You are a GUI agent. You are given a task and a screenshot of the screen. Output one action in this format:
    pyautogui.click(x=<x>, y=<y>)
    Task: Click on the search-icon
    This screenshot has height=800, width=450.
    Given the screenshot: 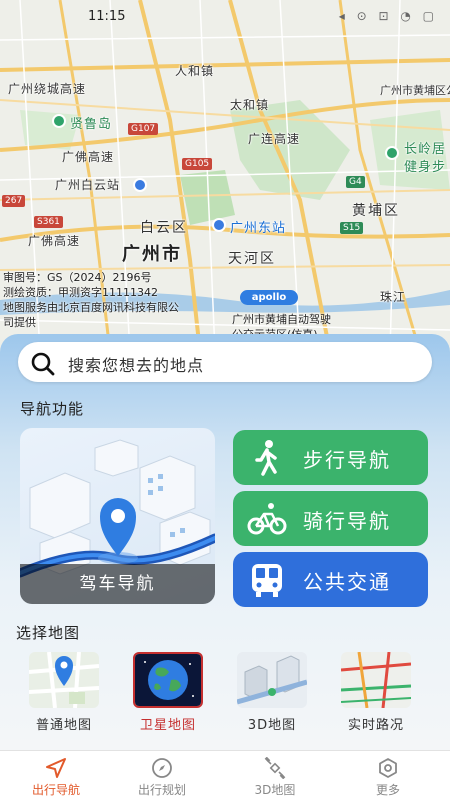 What is the action you would take?
    pyautogui.click(x=43, y=364)
    